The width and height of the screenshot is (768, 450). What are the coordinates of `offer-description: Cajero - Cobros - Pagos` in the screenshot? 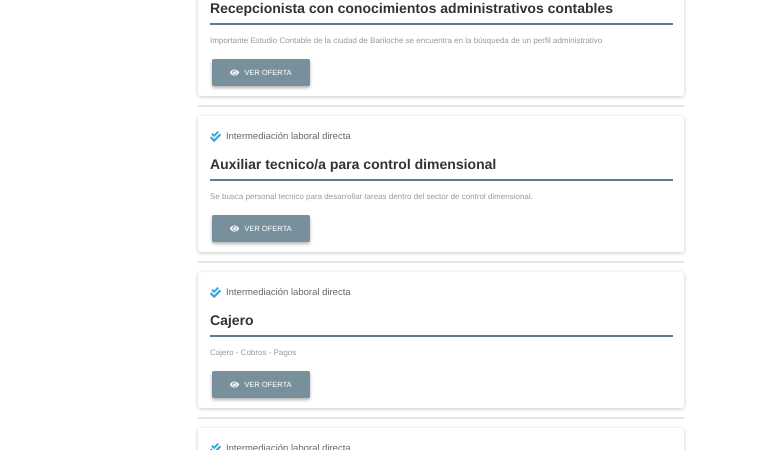 It's located at (253, 353).